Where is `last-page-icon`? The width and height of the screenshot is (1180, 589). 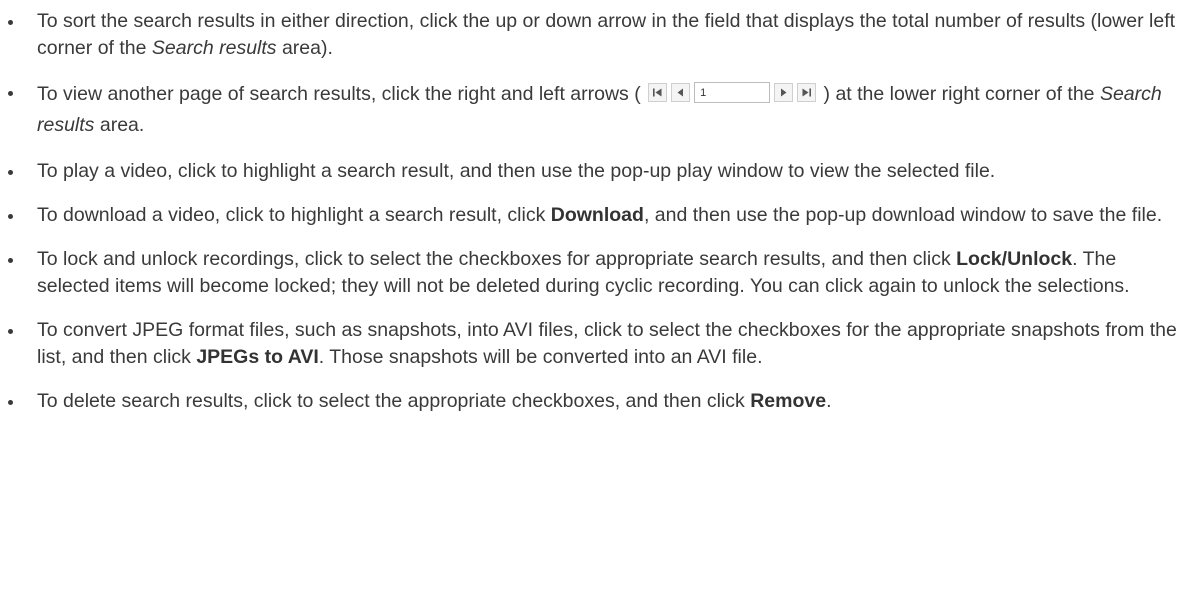 last-page-icon is located at coordinates (807, 93).